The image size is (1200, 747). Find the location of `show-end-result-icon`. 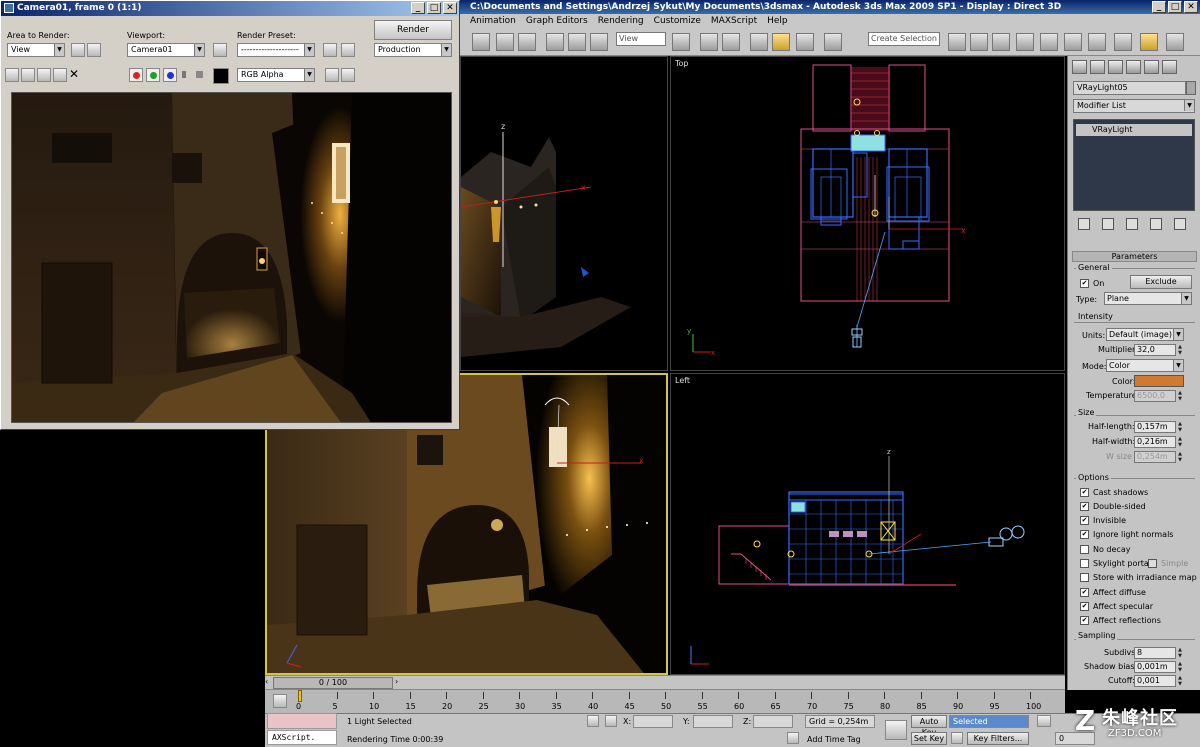

show-end-result-icon is located at coordinates (1108, 224).